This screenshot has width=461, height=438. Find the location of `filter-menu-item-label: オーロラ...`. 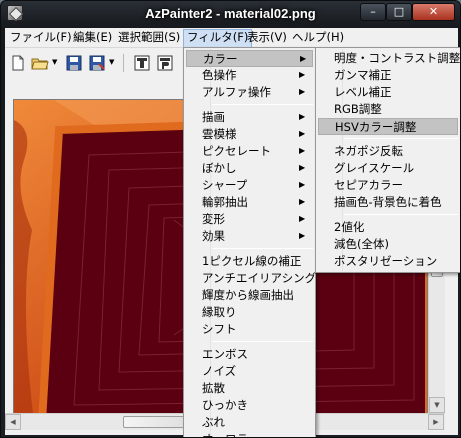

filter-menu-item-label: オーロラ... is located at coordinates (230, 434).